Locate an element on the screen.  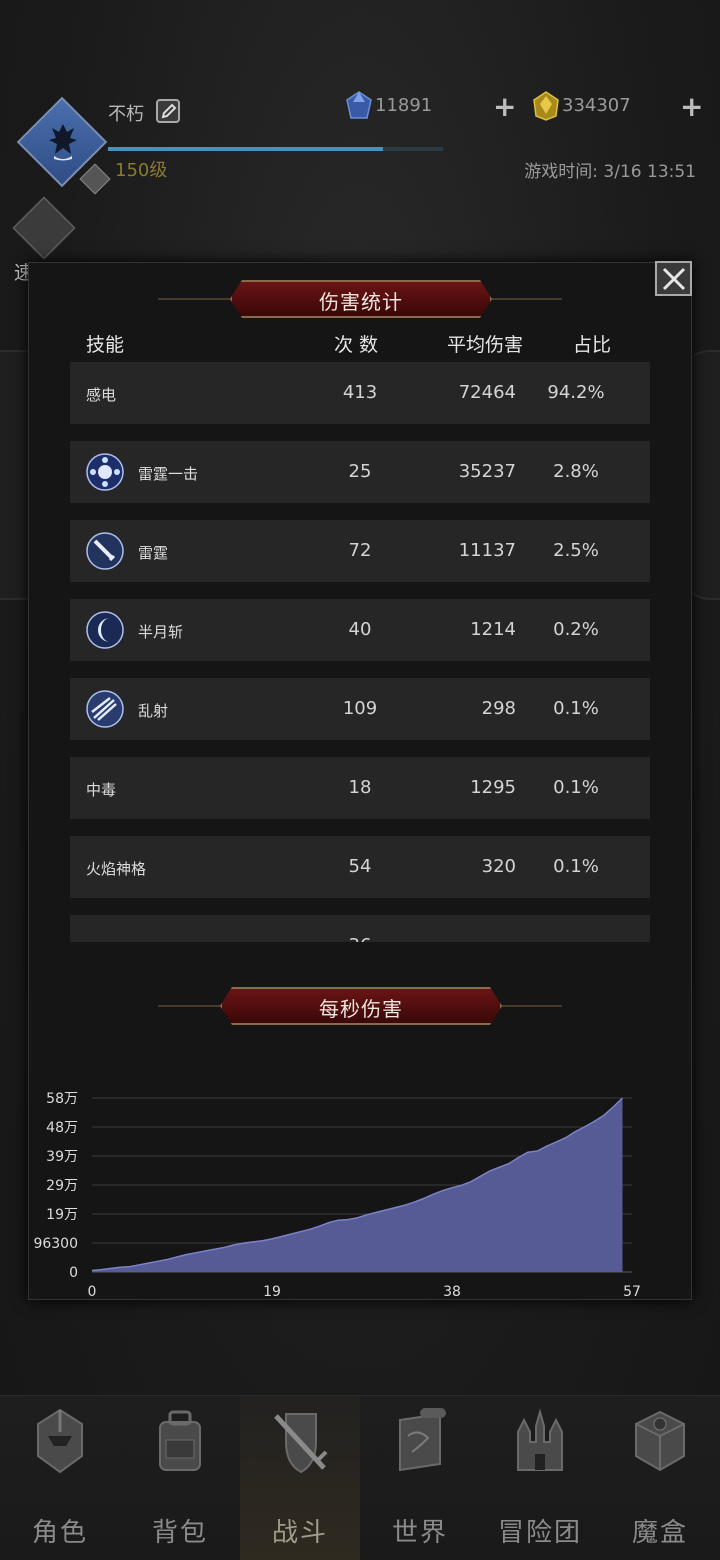
nav-item-battle: 战斗 is located at coordinates (300, 1478).